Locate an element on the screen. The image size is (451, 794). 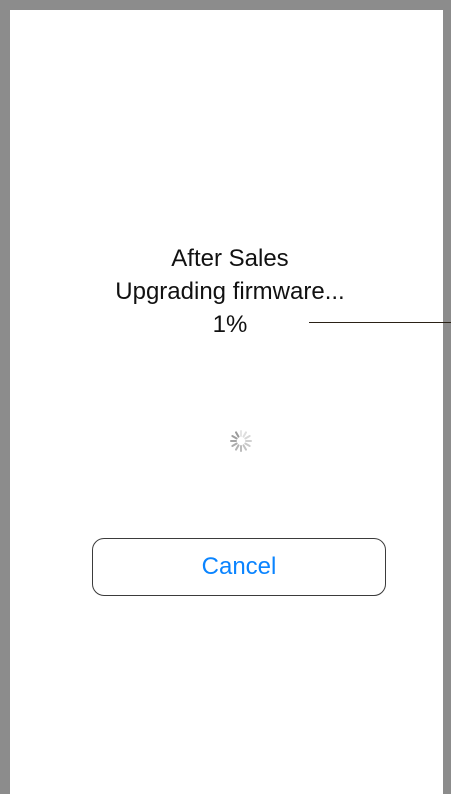
progress-percentage: 1% is located at coordinates (230, 324).